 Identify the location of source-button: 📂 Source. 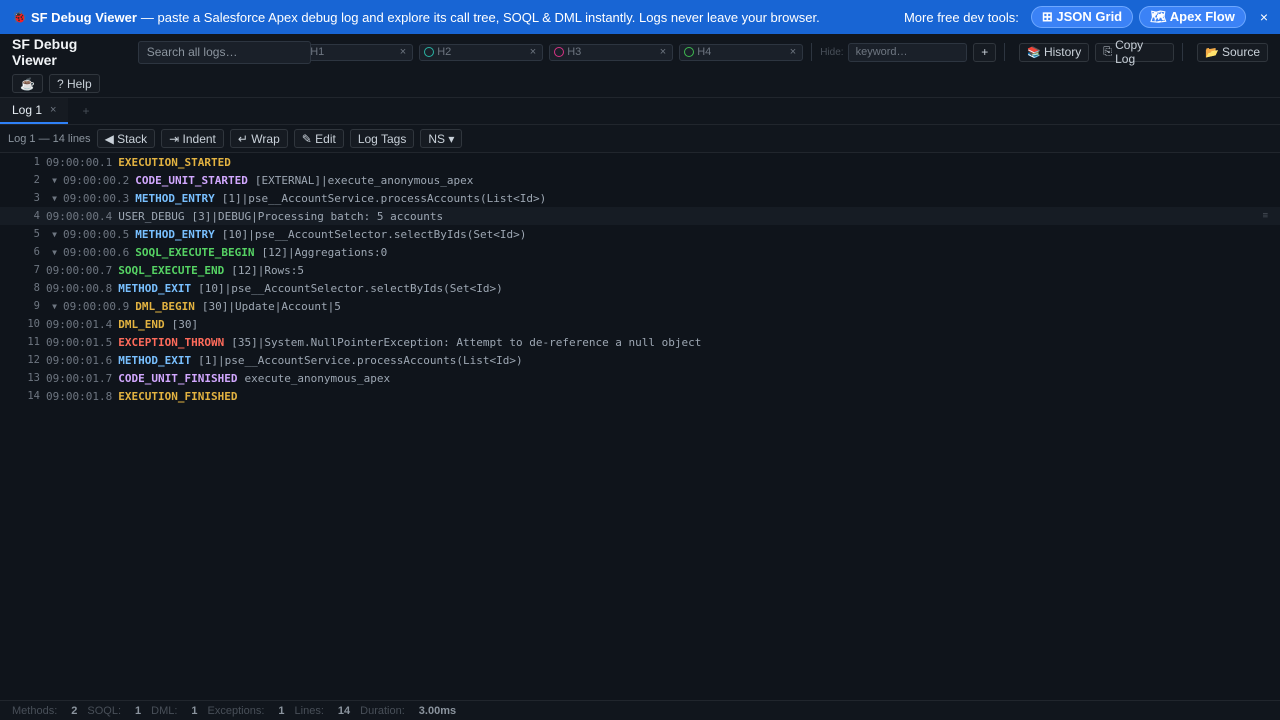
(1233, 52).